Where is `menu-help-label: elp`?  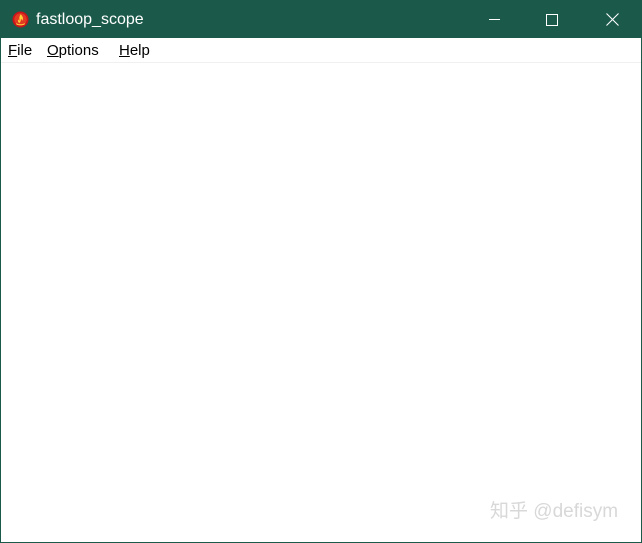 menu-help-label: elp is located at coordinates (139, 50).